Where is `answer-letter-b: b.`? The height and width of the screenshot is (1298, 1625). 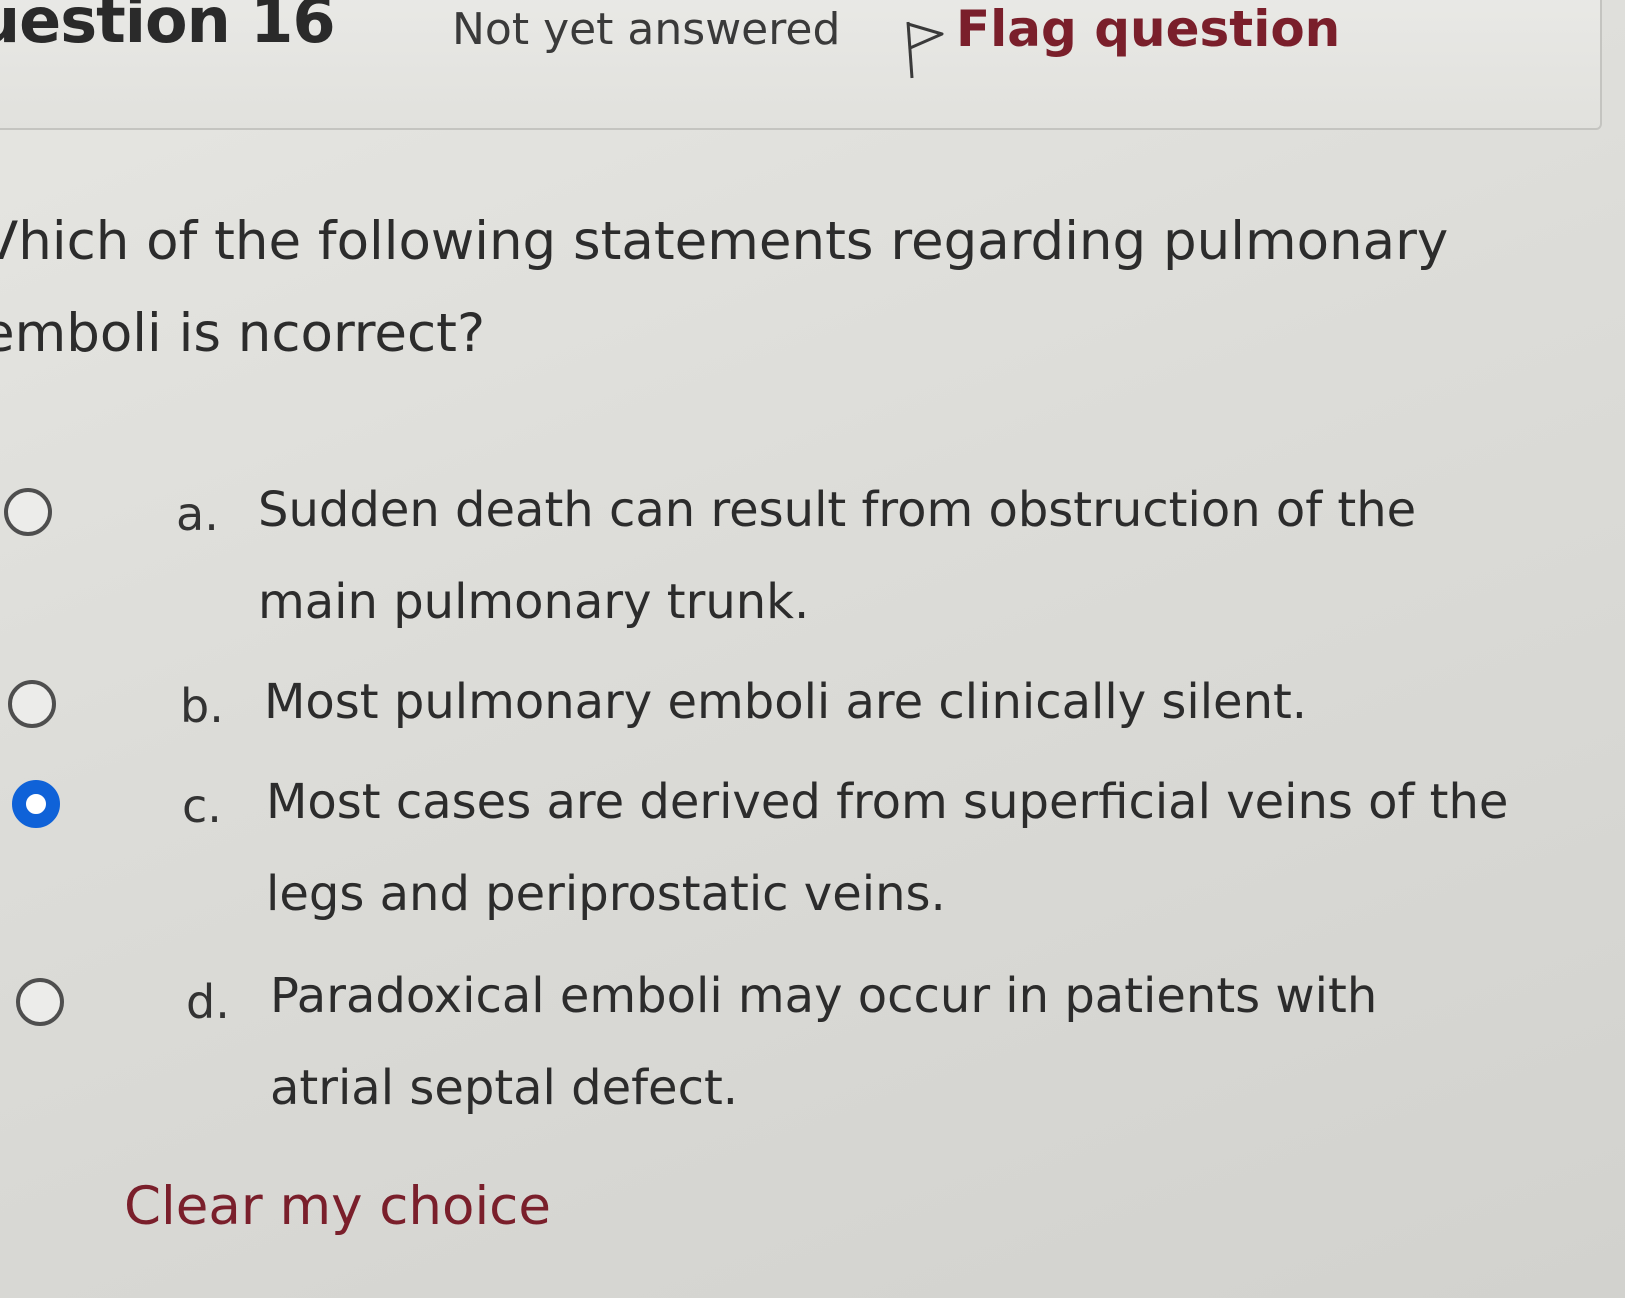
answer-letter-b: b. is located at coordinates (202, 706).